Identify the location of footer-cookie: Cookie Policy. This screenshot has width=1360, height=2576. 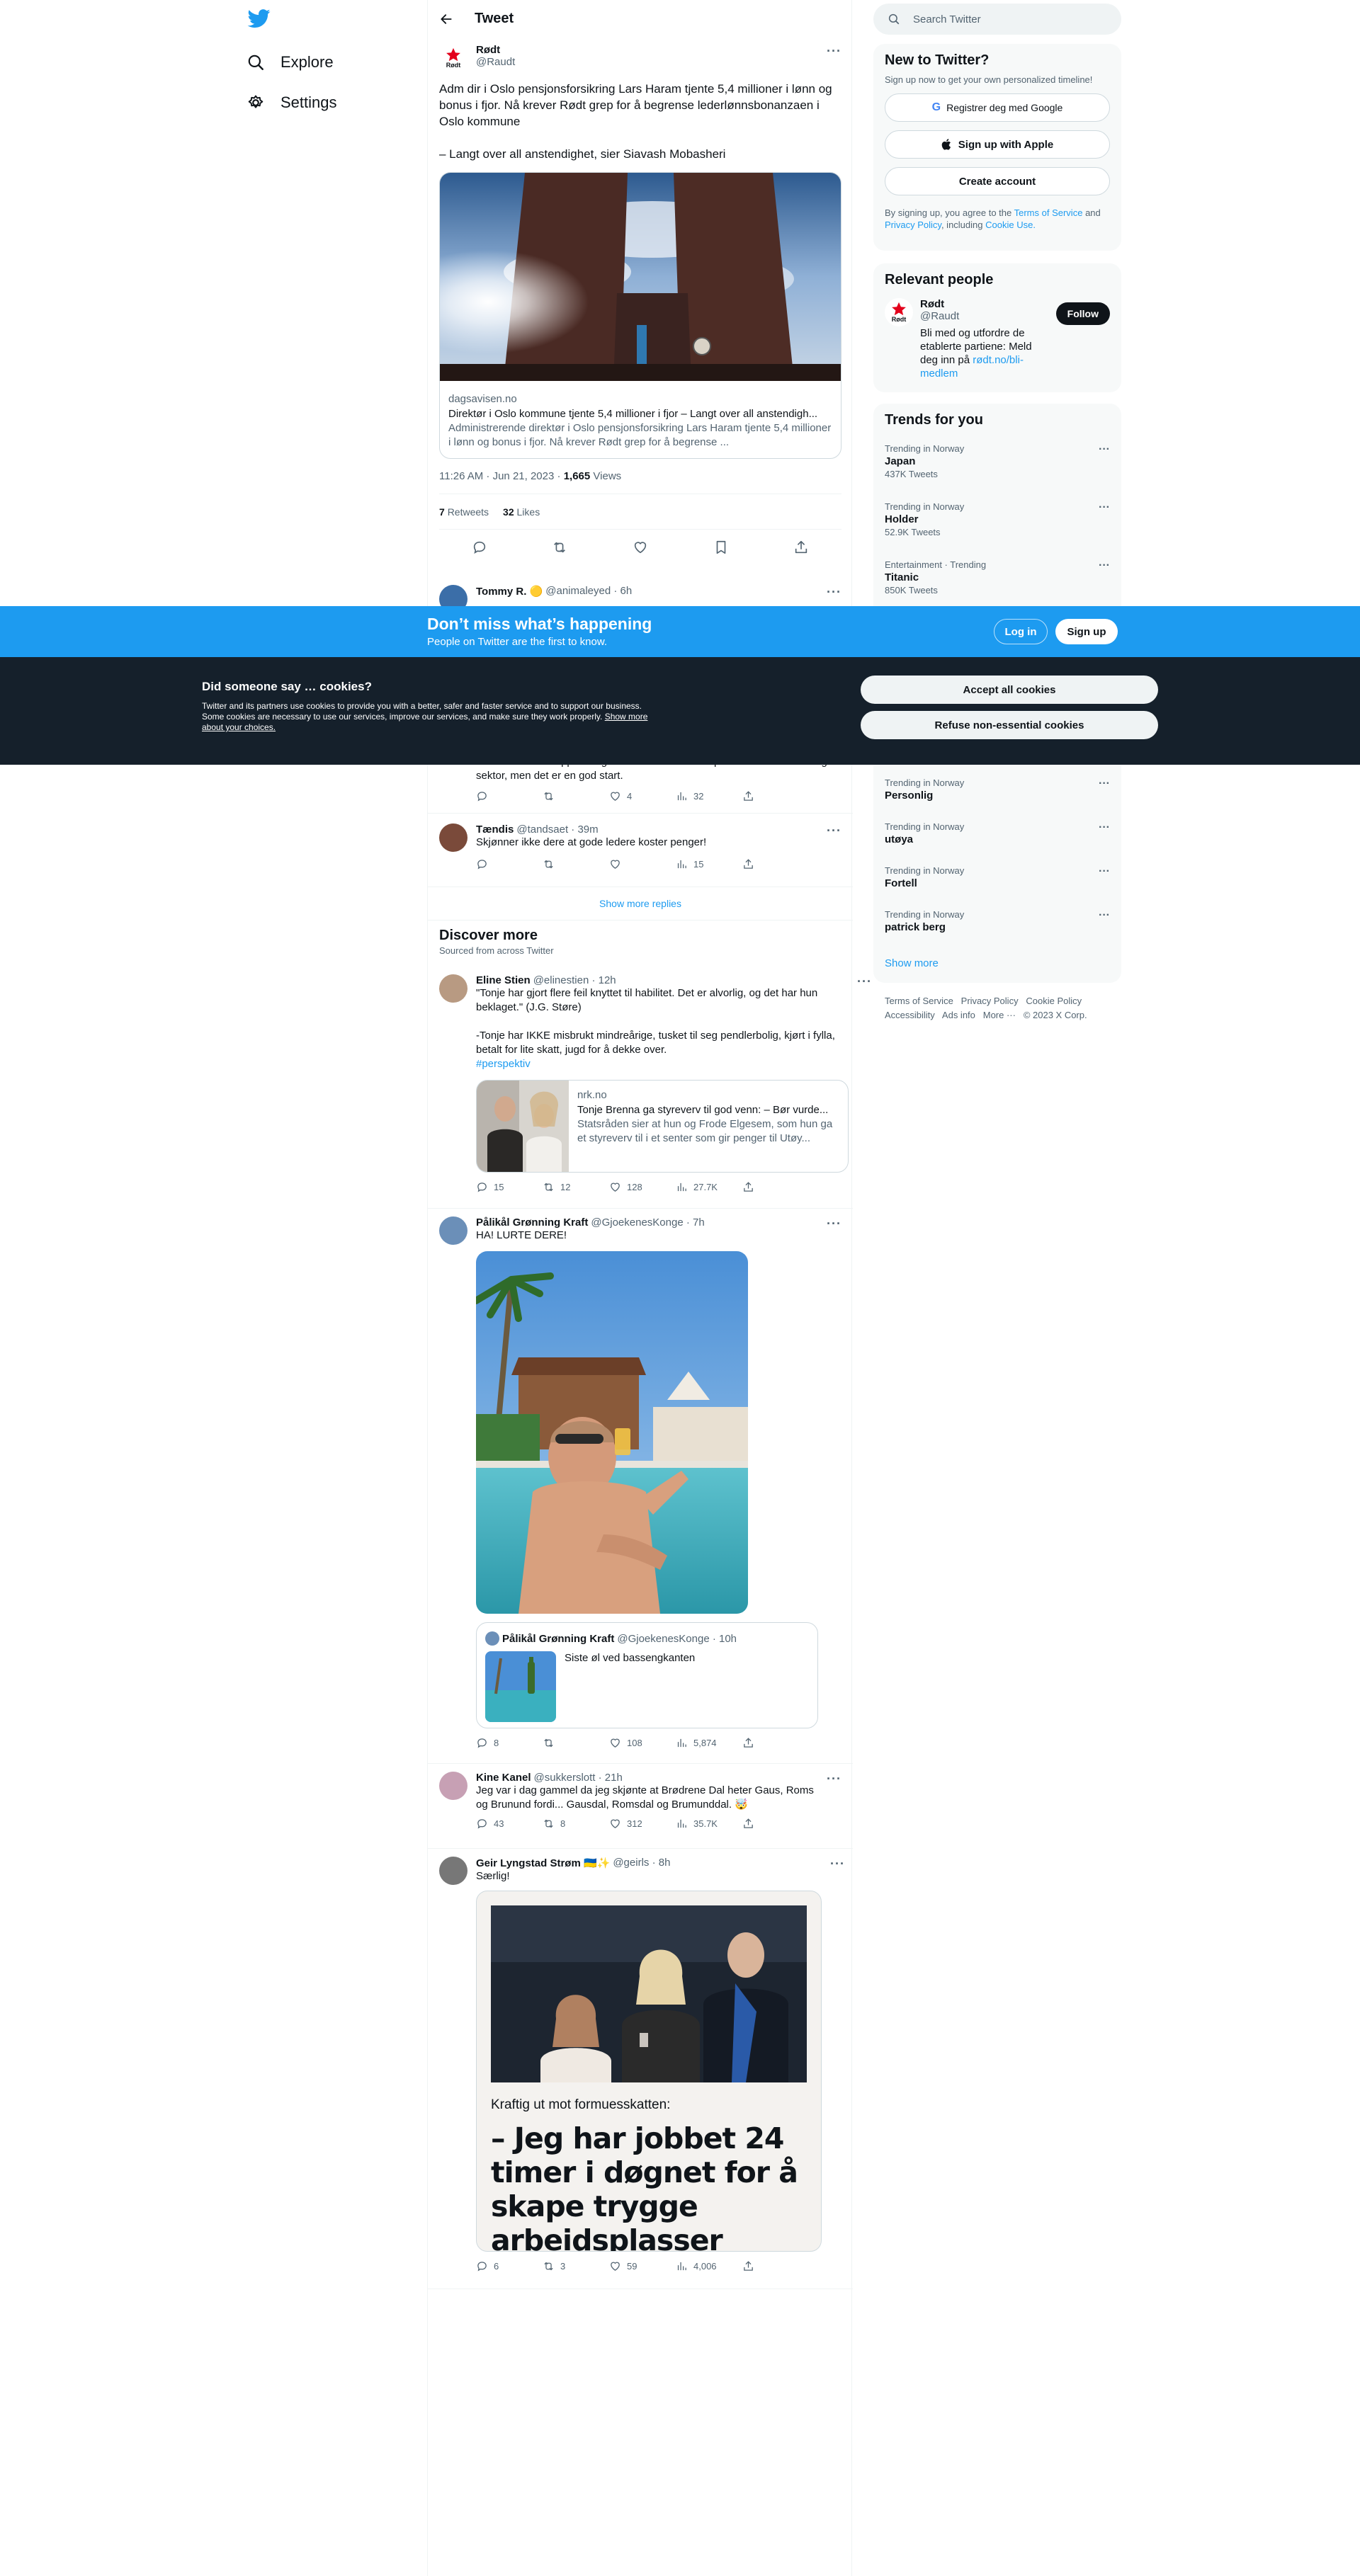
(1054, 1001).